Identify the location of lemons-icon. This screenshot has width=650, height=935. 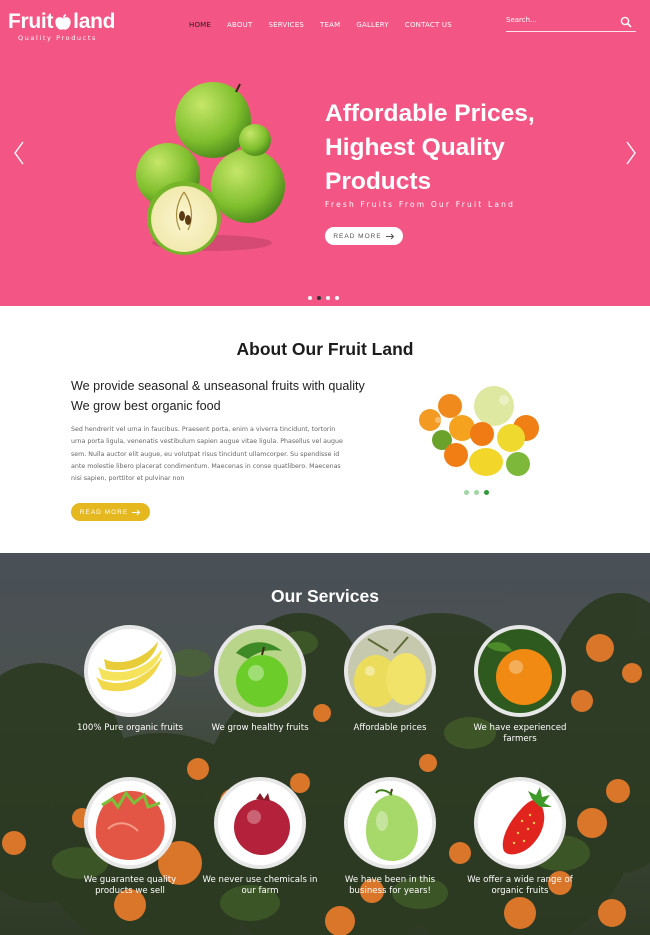
(390, 671).